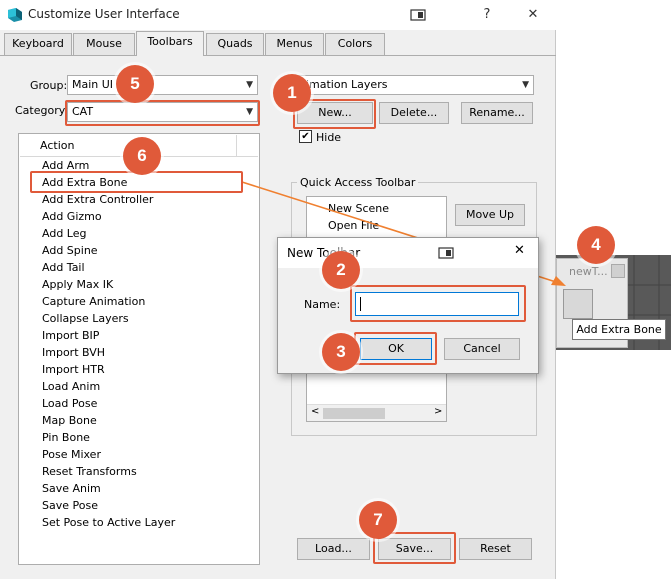  Describe the element at coordinates (70, 335) in the screenshot. I see `list-item: Import BIP` at that location.